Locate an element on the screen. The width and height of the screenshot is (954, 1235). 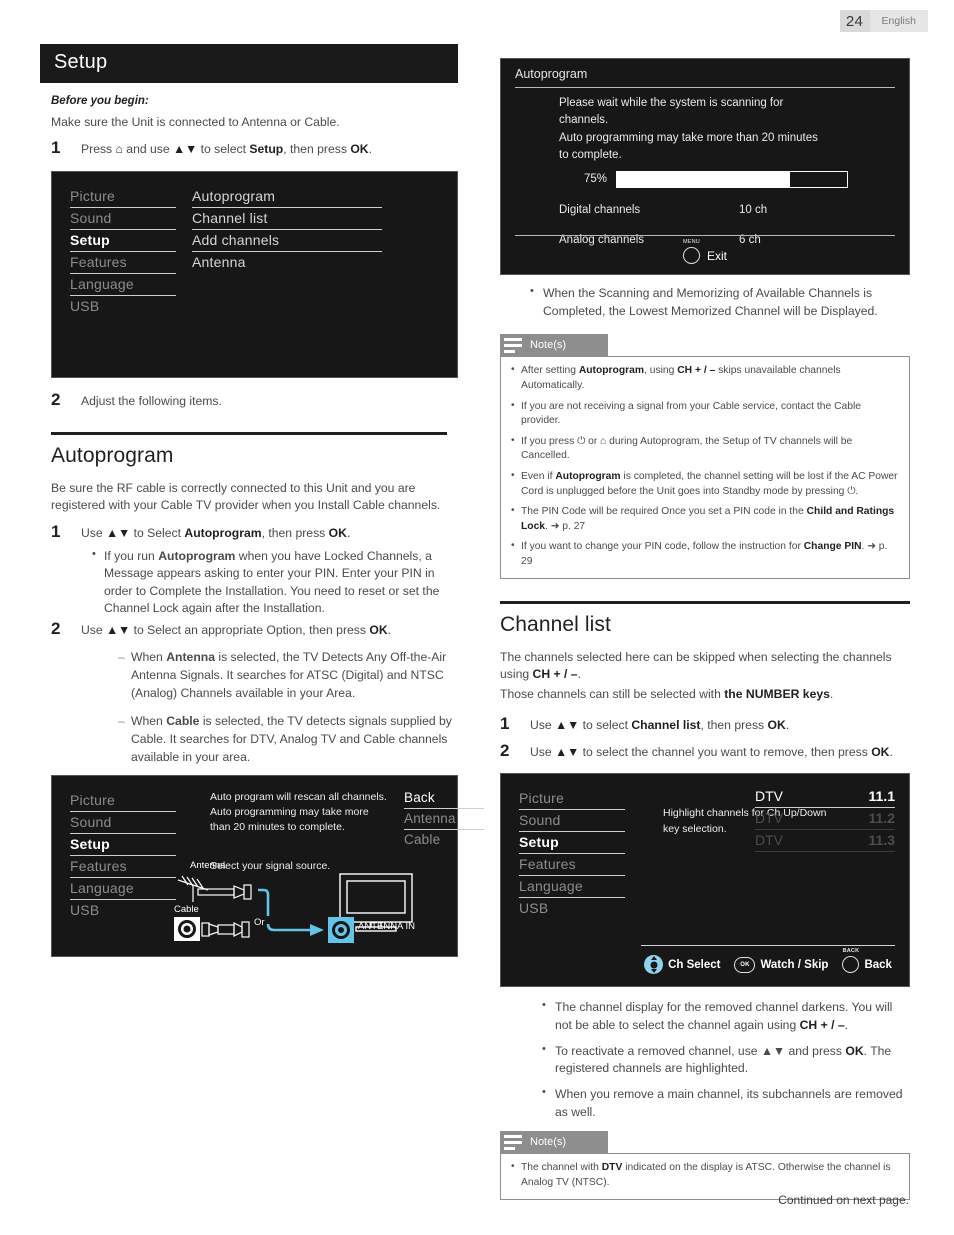
step-number: 1 is located at coordinates (56, 531).